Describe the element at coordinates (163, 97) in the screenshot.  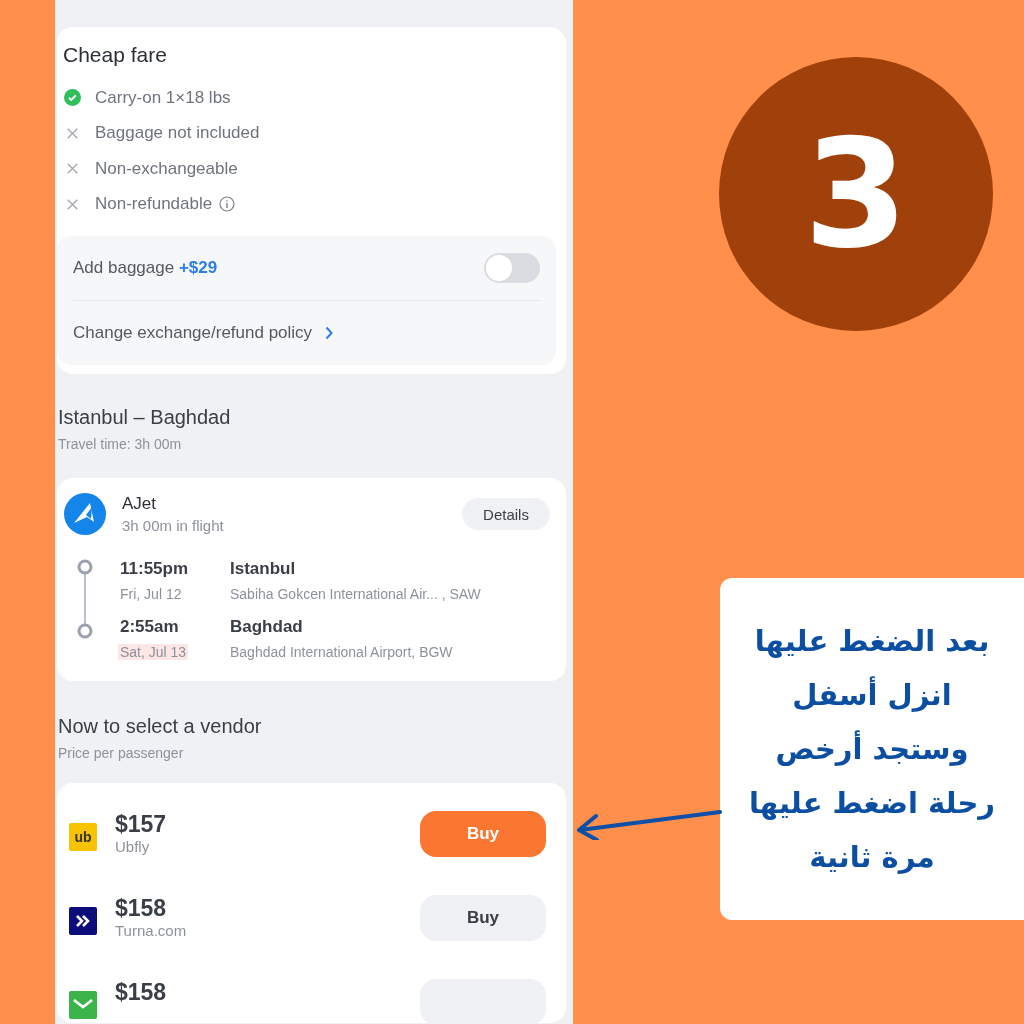
I see `feature-text: Carry-on 1×18 lbs` at that location.